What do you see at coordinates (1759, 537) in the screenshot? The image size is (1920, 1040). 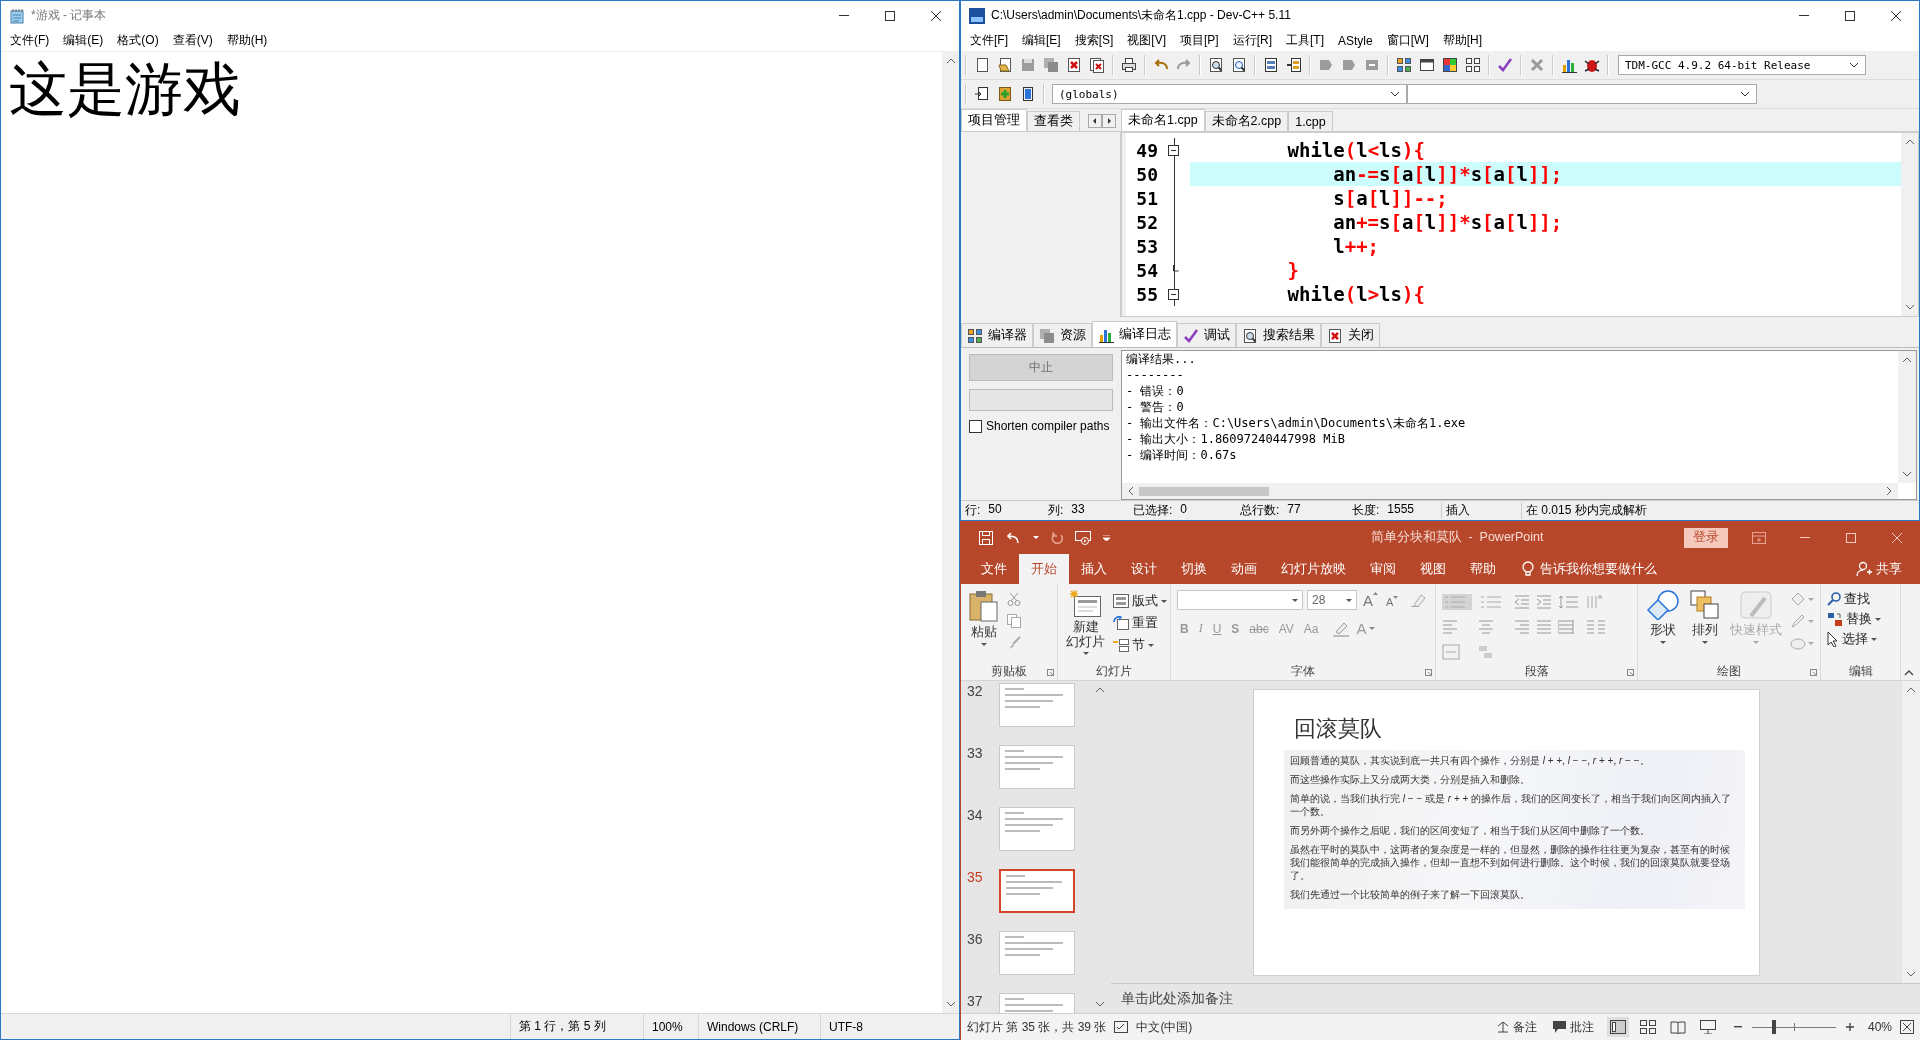 I see `ribbon-display-icon` at bounding box center [1759, 537].